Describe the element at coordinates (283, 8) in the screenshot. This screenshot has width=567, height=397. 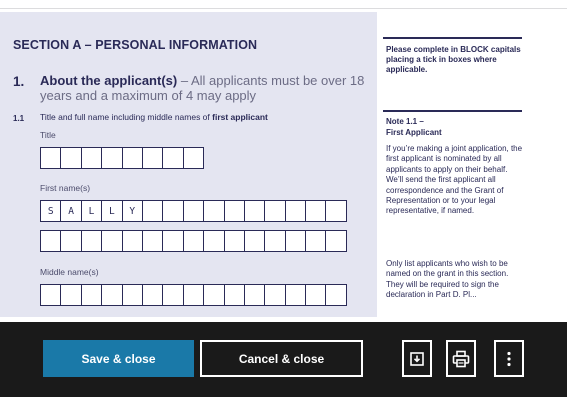
I see `page-top-border` at that location.